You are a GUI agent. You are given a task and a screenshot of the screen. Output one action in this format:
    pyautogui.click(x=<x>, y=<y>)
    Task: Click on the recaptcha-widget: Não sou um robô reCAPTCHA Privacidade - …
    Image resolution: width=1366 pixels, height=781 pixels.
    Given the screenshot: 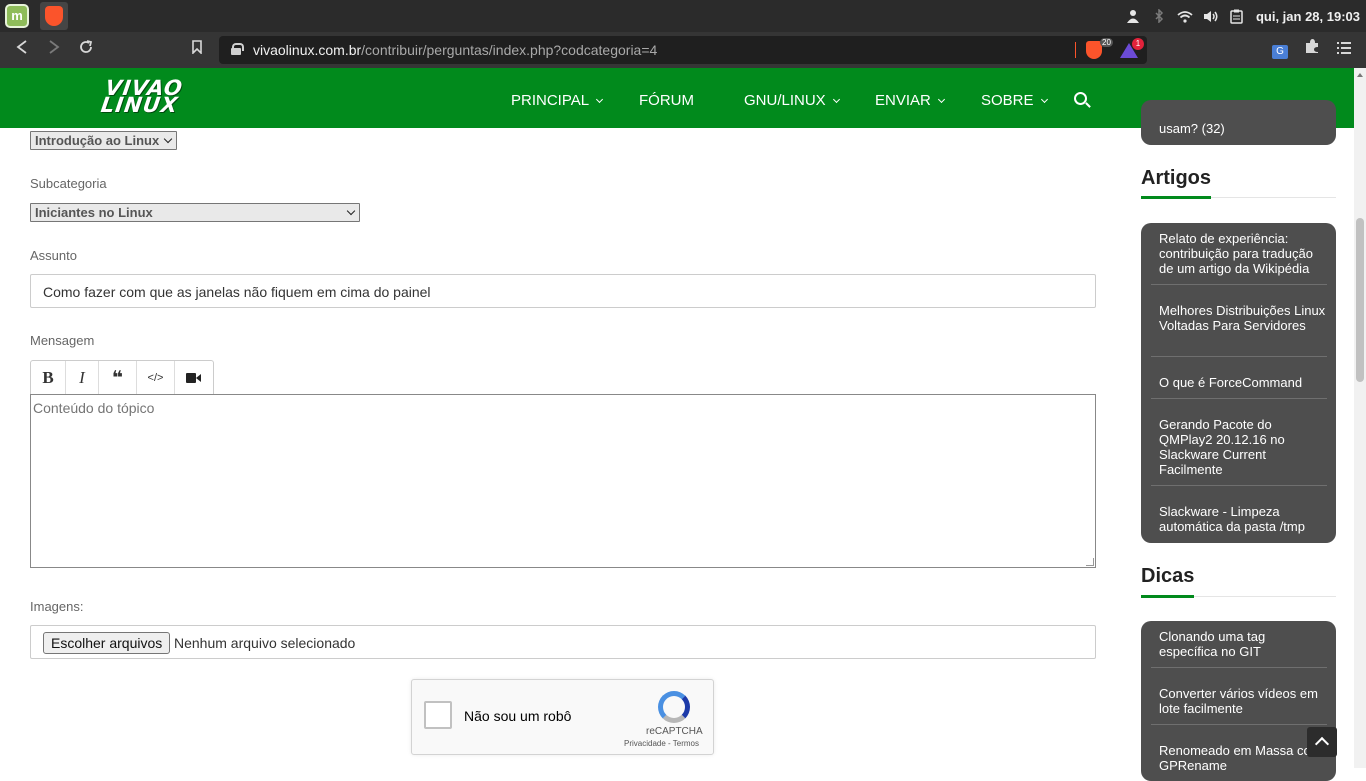 What is the action you would take?
    pyautogui.click(x=562, y=717)
    